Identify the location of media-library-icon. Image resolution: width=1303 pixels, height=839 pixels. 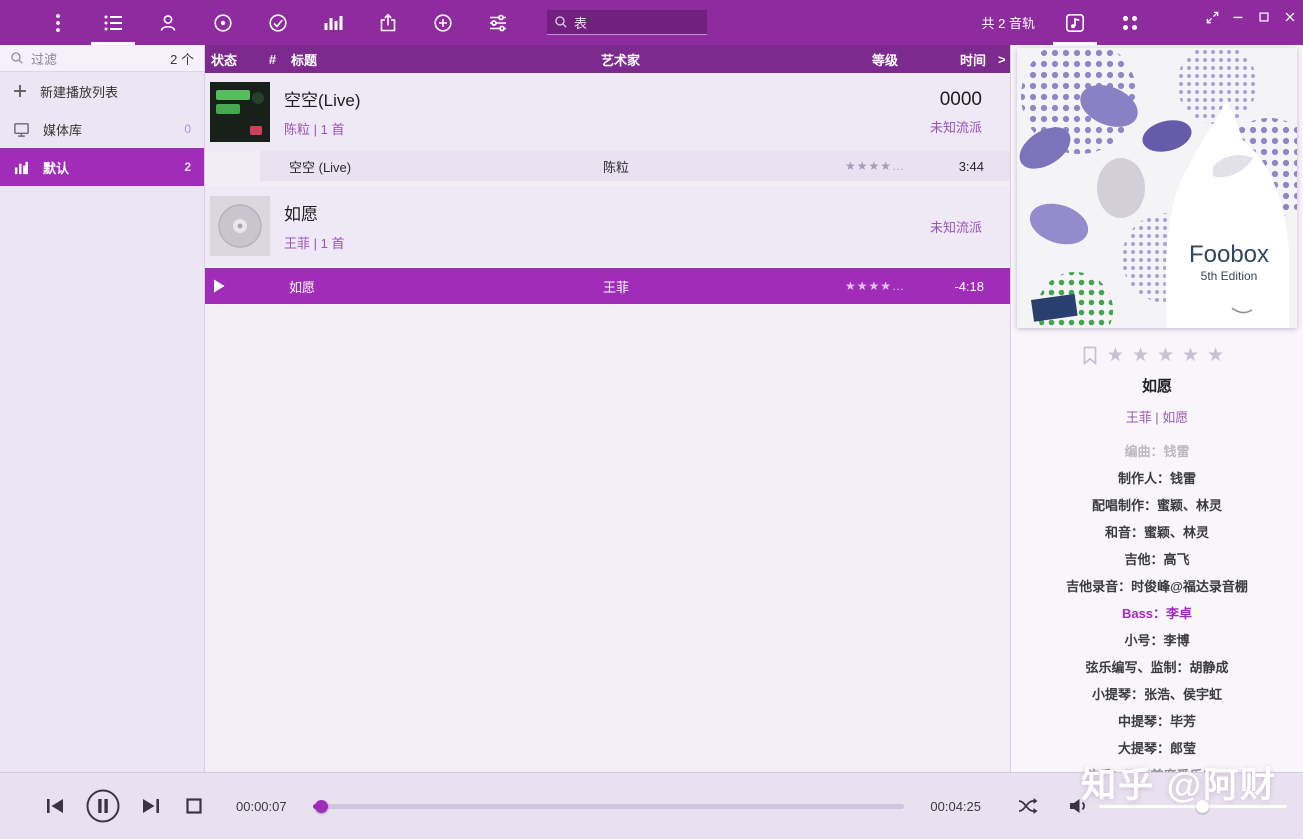
(21, 129).